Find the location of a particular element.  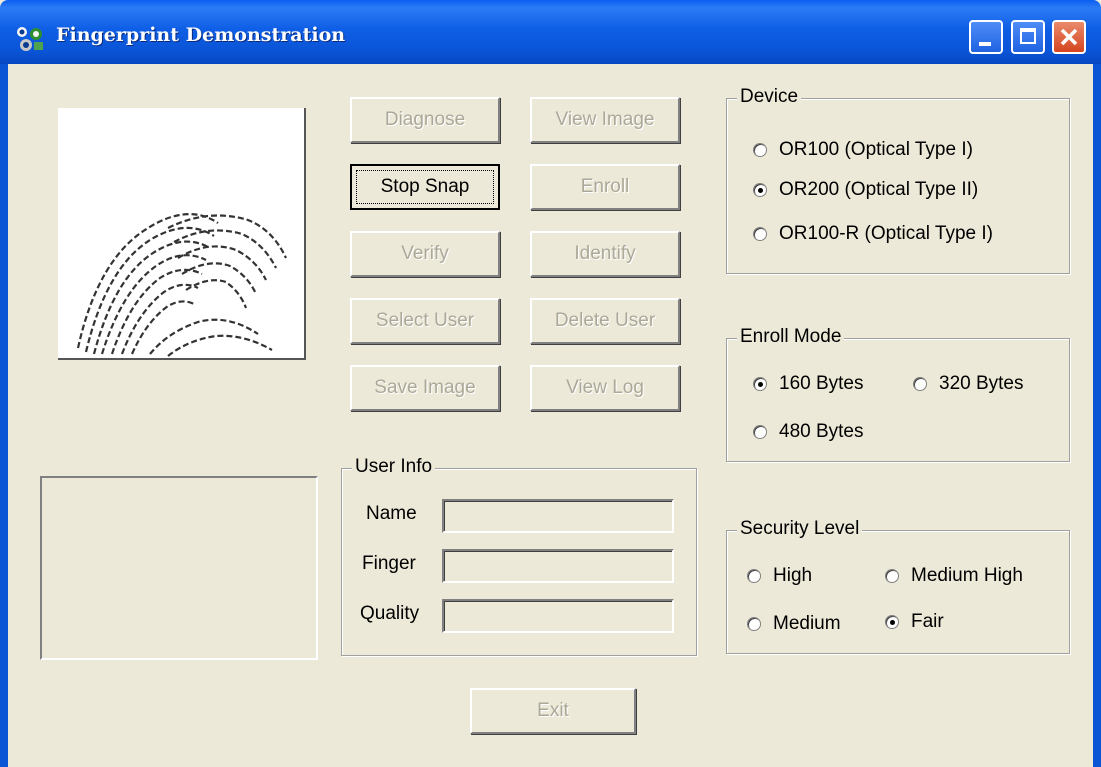

minimize-button is located at coordinates (986, 37).